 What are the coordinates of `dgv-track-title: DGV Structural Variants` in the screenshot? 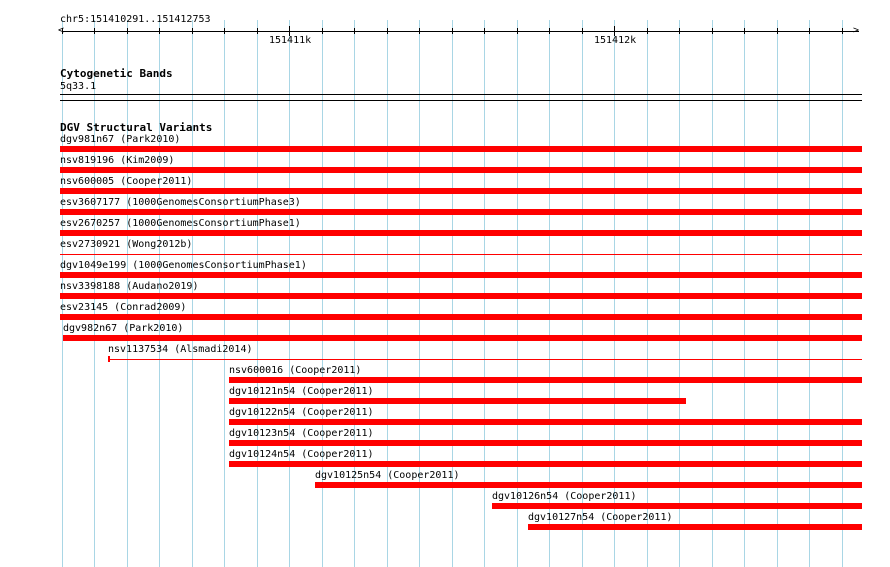 It's located at (136, 127).